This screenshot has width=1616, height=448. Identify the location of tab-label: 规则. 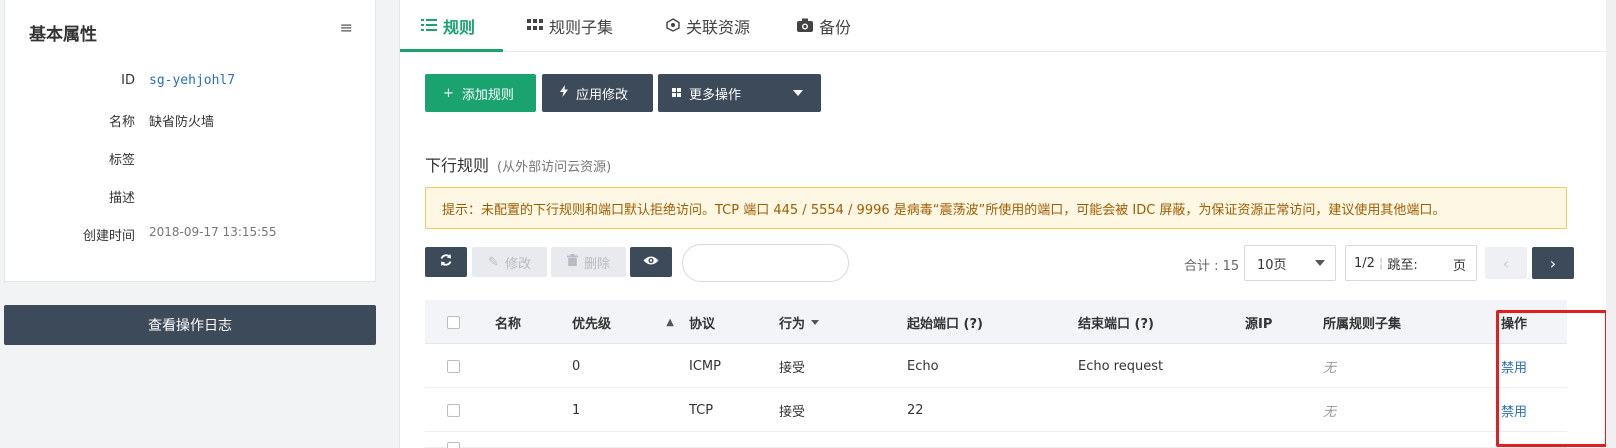
(459, 27).